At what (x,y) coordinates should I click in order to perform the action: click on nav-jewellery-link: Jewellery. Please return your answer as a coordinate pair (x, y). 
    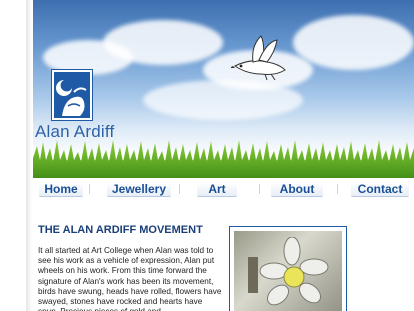
    Looking at the image, I should click on (139, 189).